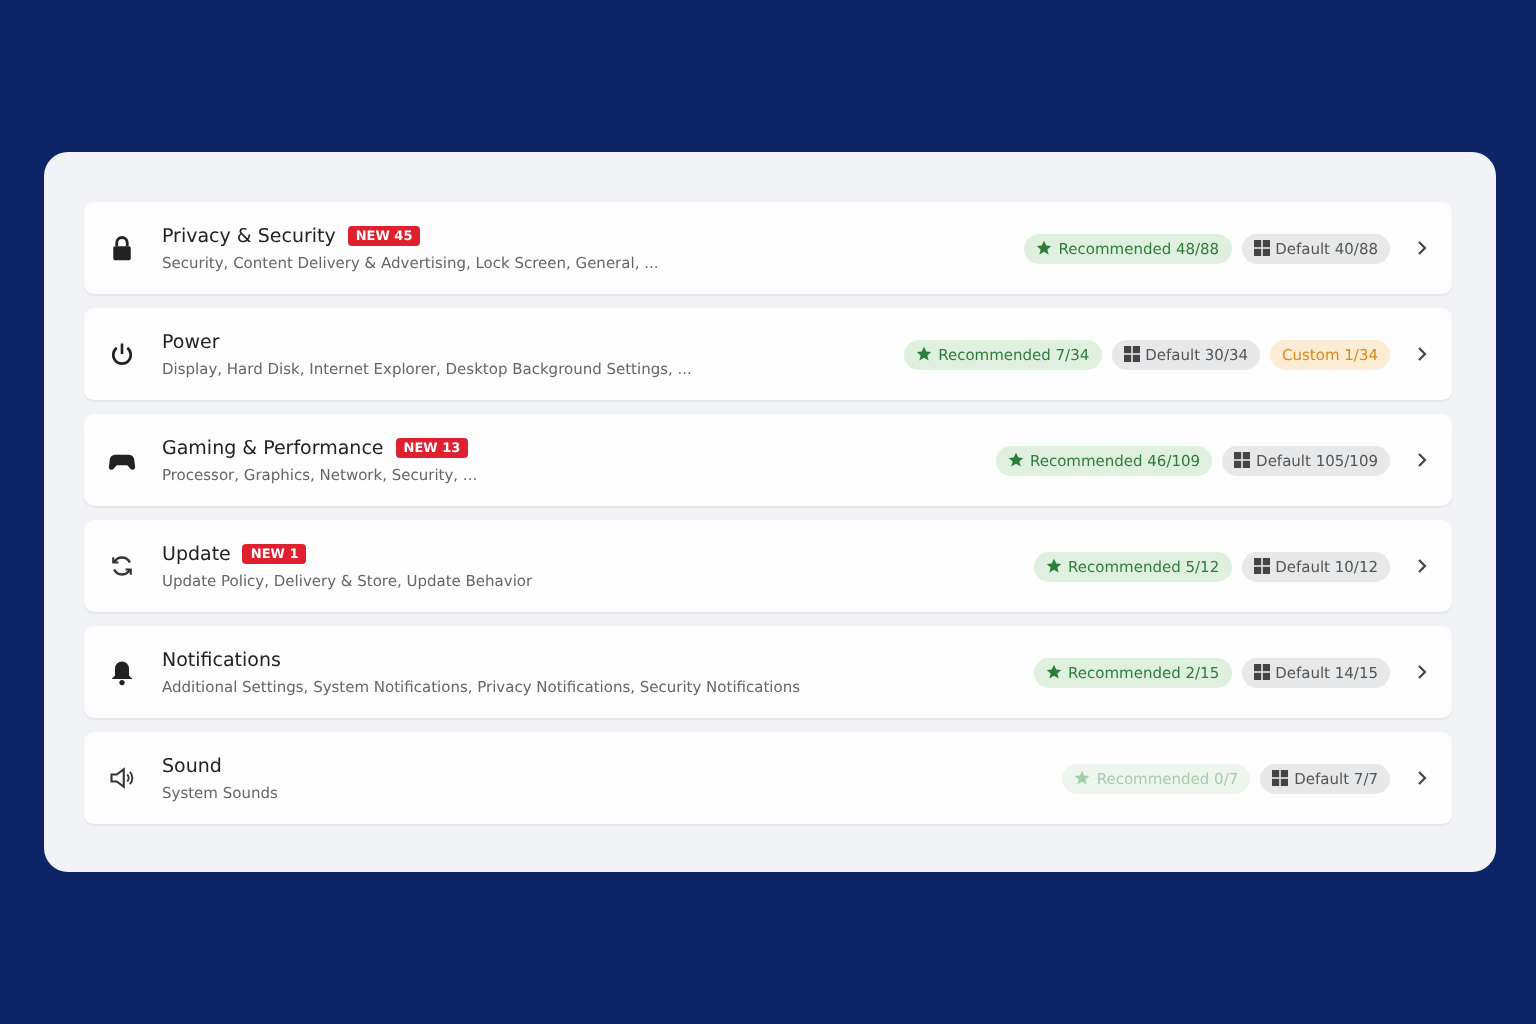 This screenshot has height=1024, width=1536. What do you see at coordinates (192, 766) in the screenshot?
I see `category-title: Sound` at bounding box center [192, 766].